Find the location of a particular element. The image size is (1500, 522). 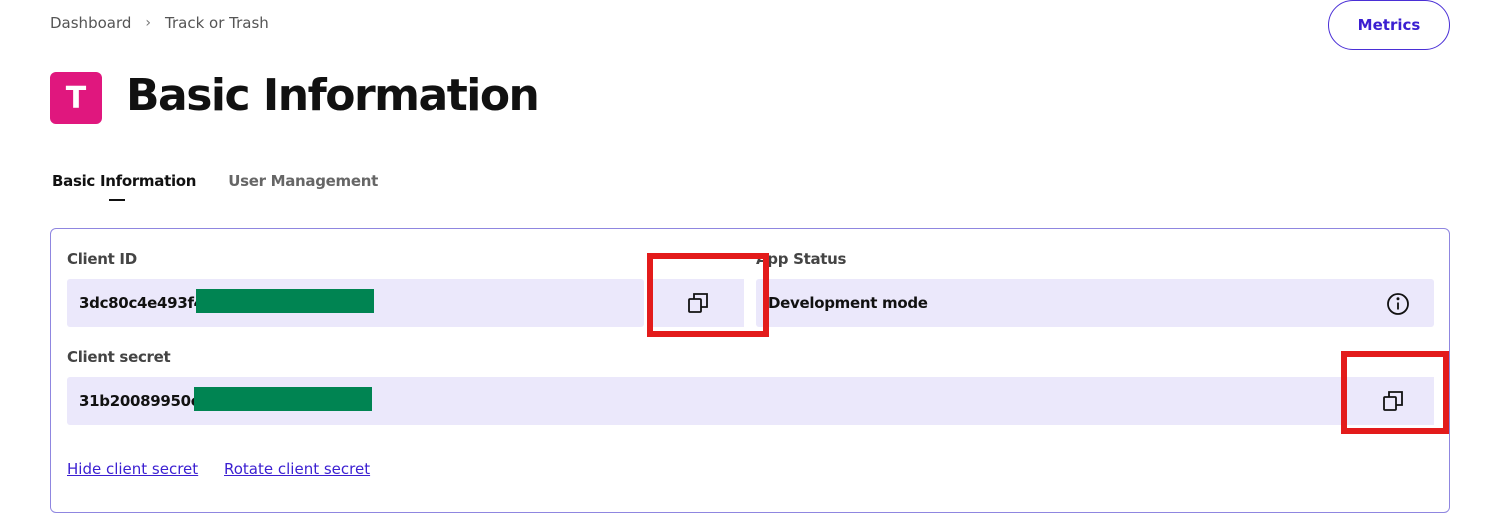

tab-bar: Basic Information User Management is located at coordinates (231, 185).